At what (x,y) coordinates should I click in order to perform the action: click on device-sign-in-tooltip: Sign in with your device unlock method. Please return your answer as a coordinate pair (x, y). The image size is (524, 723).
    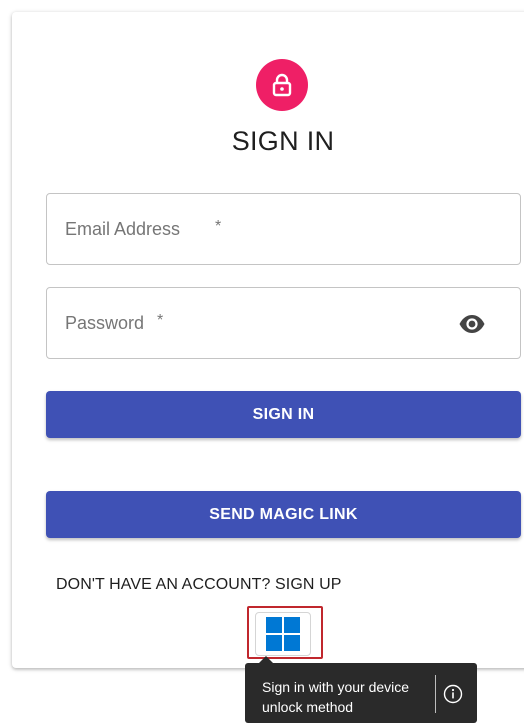
    Looking at the image, I should click on (361, 689).